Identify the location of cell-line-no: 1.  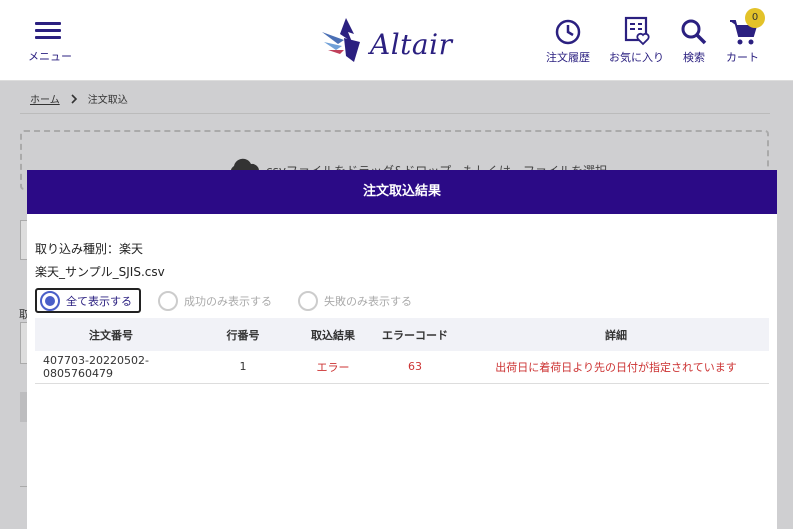
(243, 367).